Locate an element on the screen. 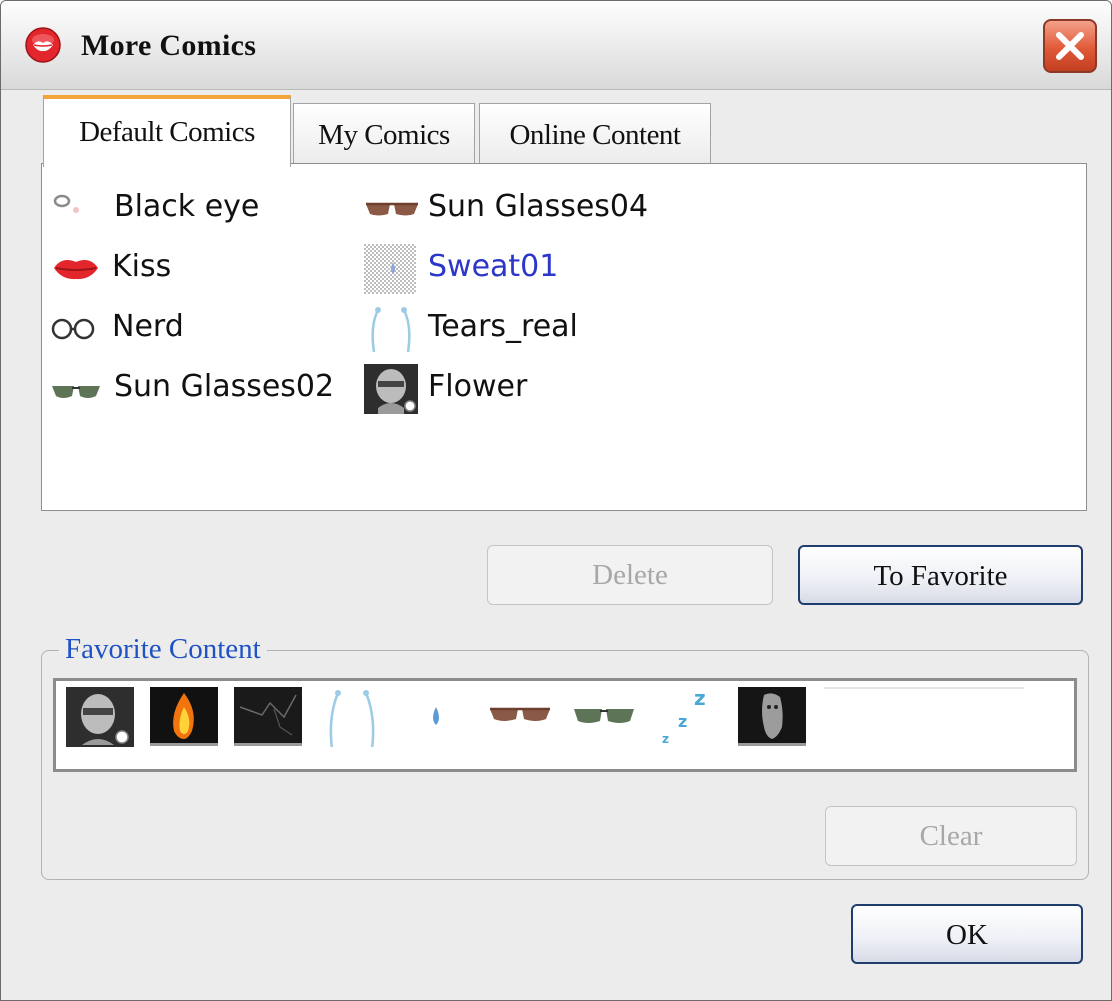 This screenshot has height=1001, width=1112. button-label: Clear is located at coordinates (951, 836).